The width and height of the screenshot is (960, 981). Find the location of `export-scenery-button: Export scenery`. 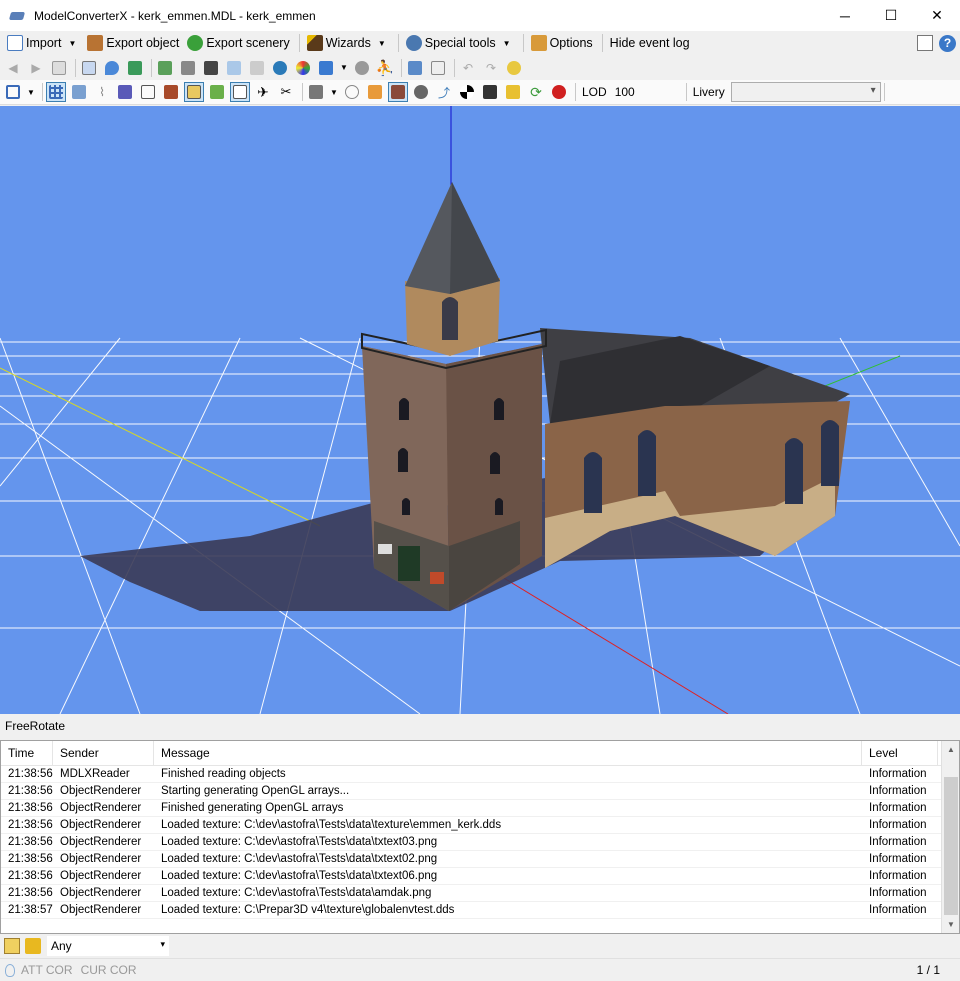

export-scenery-button: Export scenery is located at coordinates (238, 43).